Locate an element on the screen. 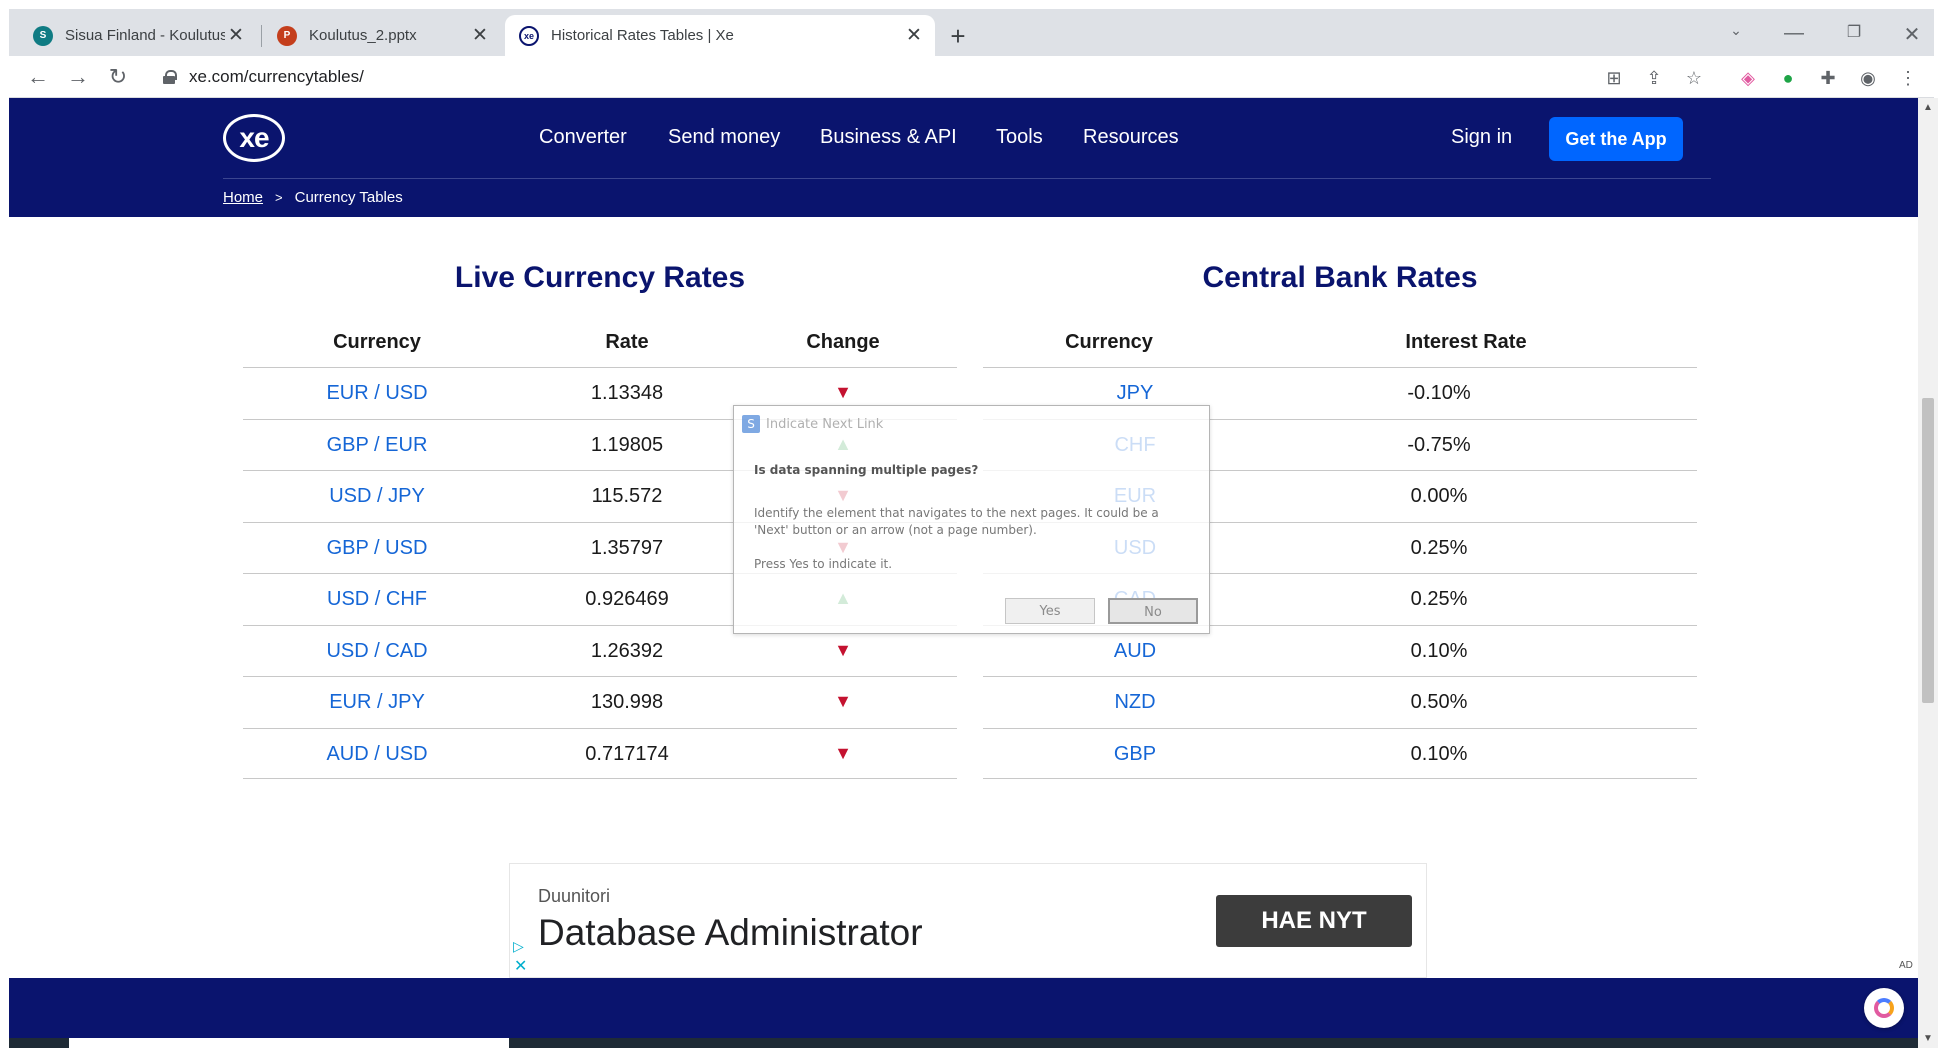 Image resolution: width=1938 pixels, height=1048 pixels. interest-rate-value: -0.75% is located at coordinates (1439, 444).